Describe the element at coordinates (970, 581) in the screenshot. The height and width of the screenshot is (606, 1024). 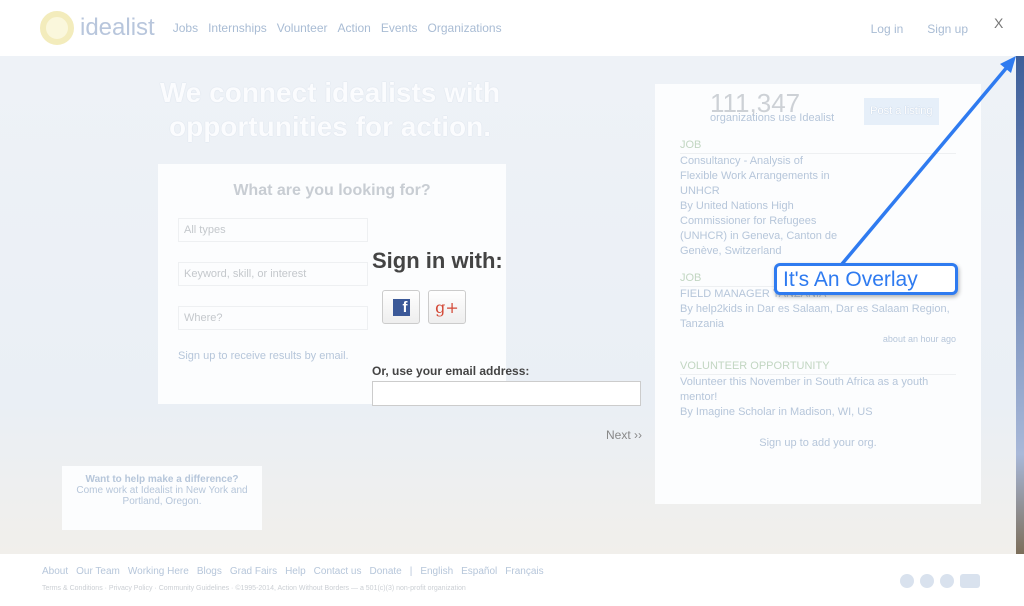
I see `youtube-icon` at that location.